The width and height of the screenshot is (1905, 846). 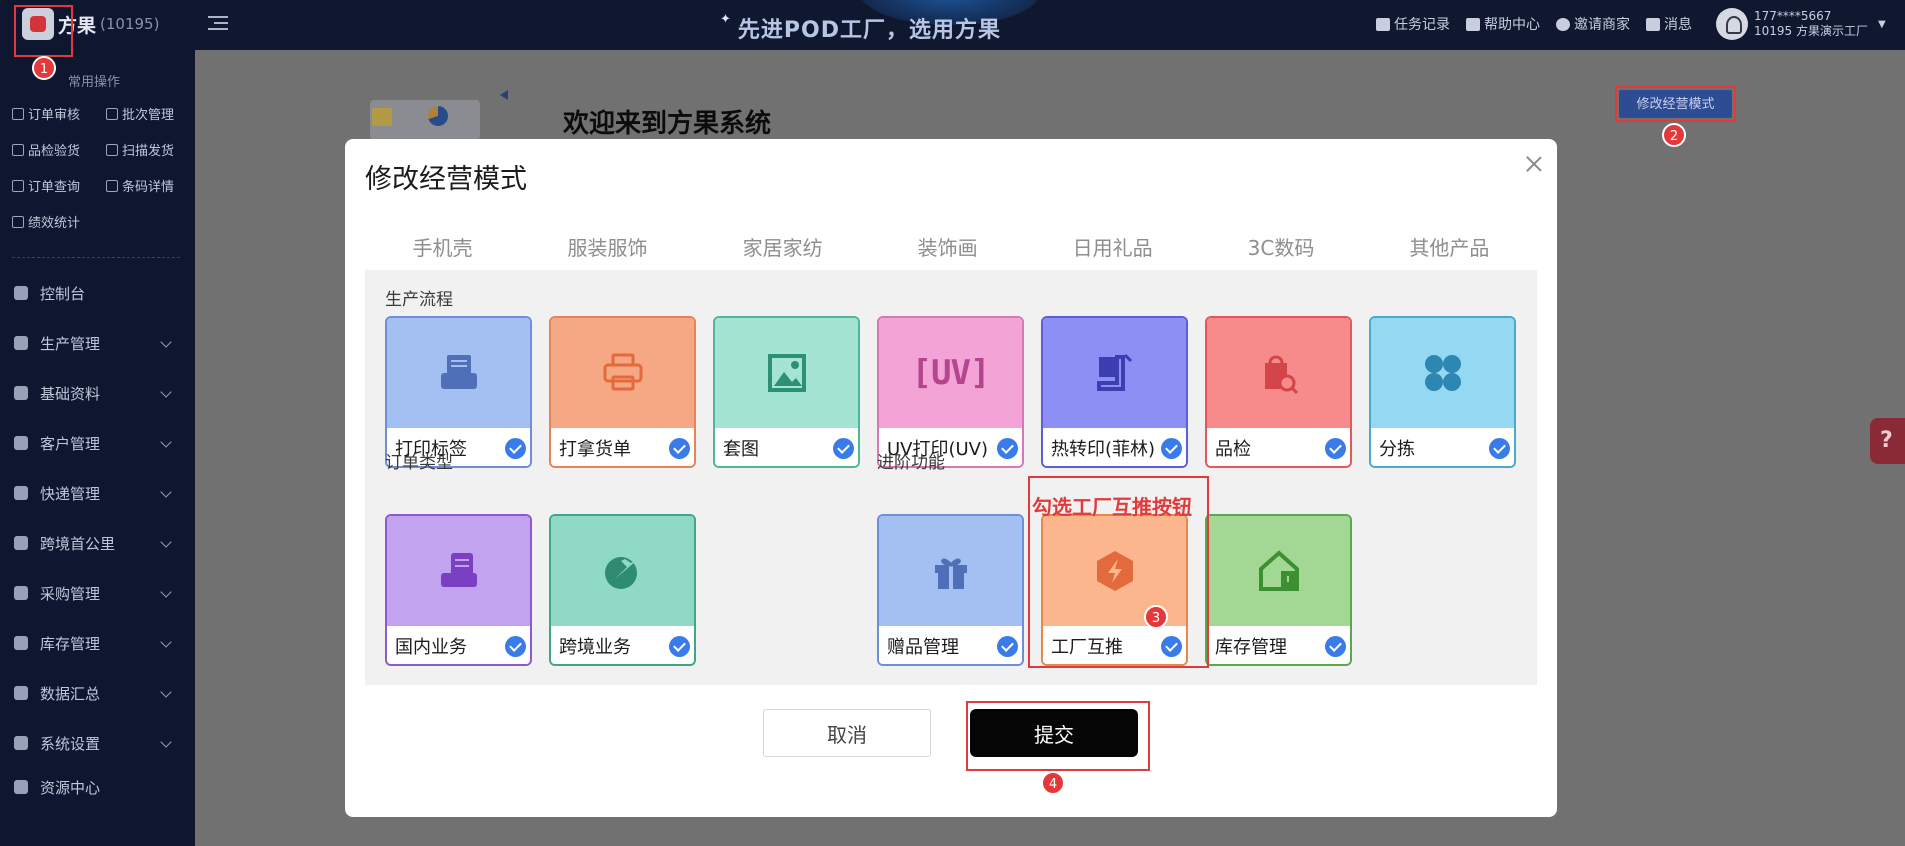 I want to click on sidebar-item-data-summary: 数据汇总, so click(x=97, y=693).